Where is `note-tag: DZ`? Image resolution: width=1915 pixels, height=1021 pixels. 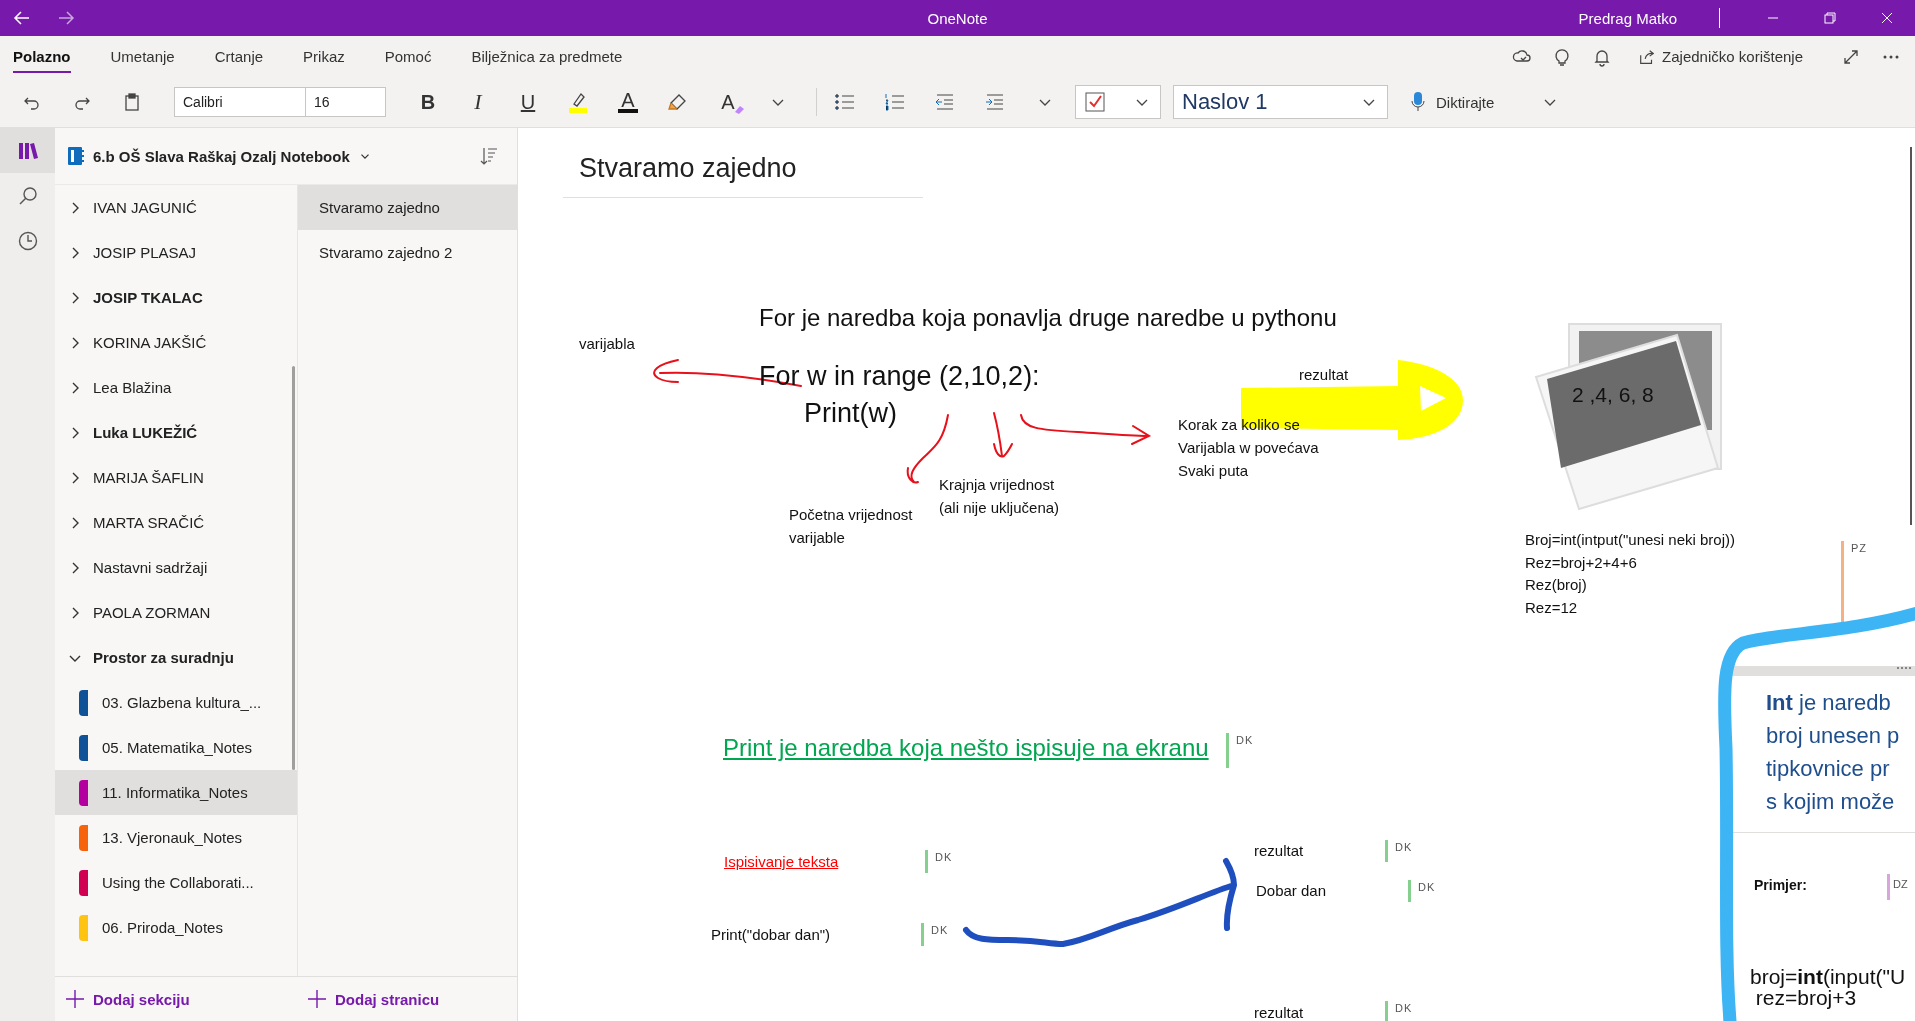 note-tag: DZ is located at coordinates (1900, 884).